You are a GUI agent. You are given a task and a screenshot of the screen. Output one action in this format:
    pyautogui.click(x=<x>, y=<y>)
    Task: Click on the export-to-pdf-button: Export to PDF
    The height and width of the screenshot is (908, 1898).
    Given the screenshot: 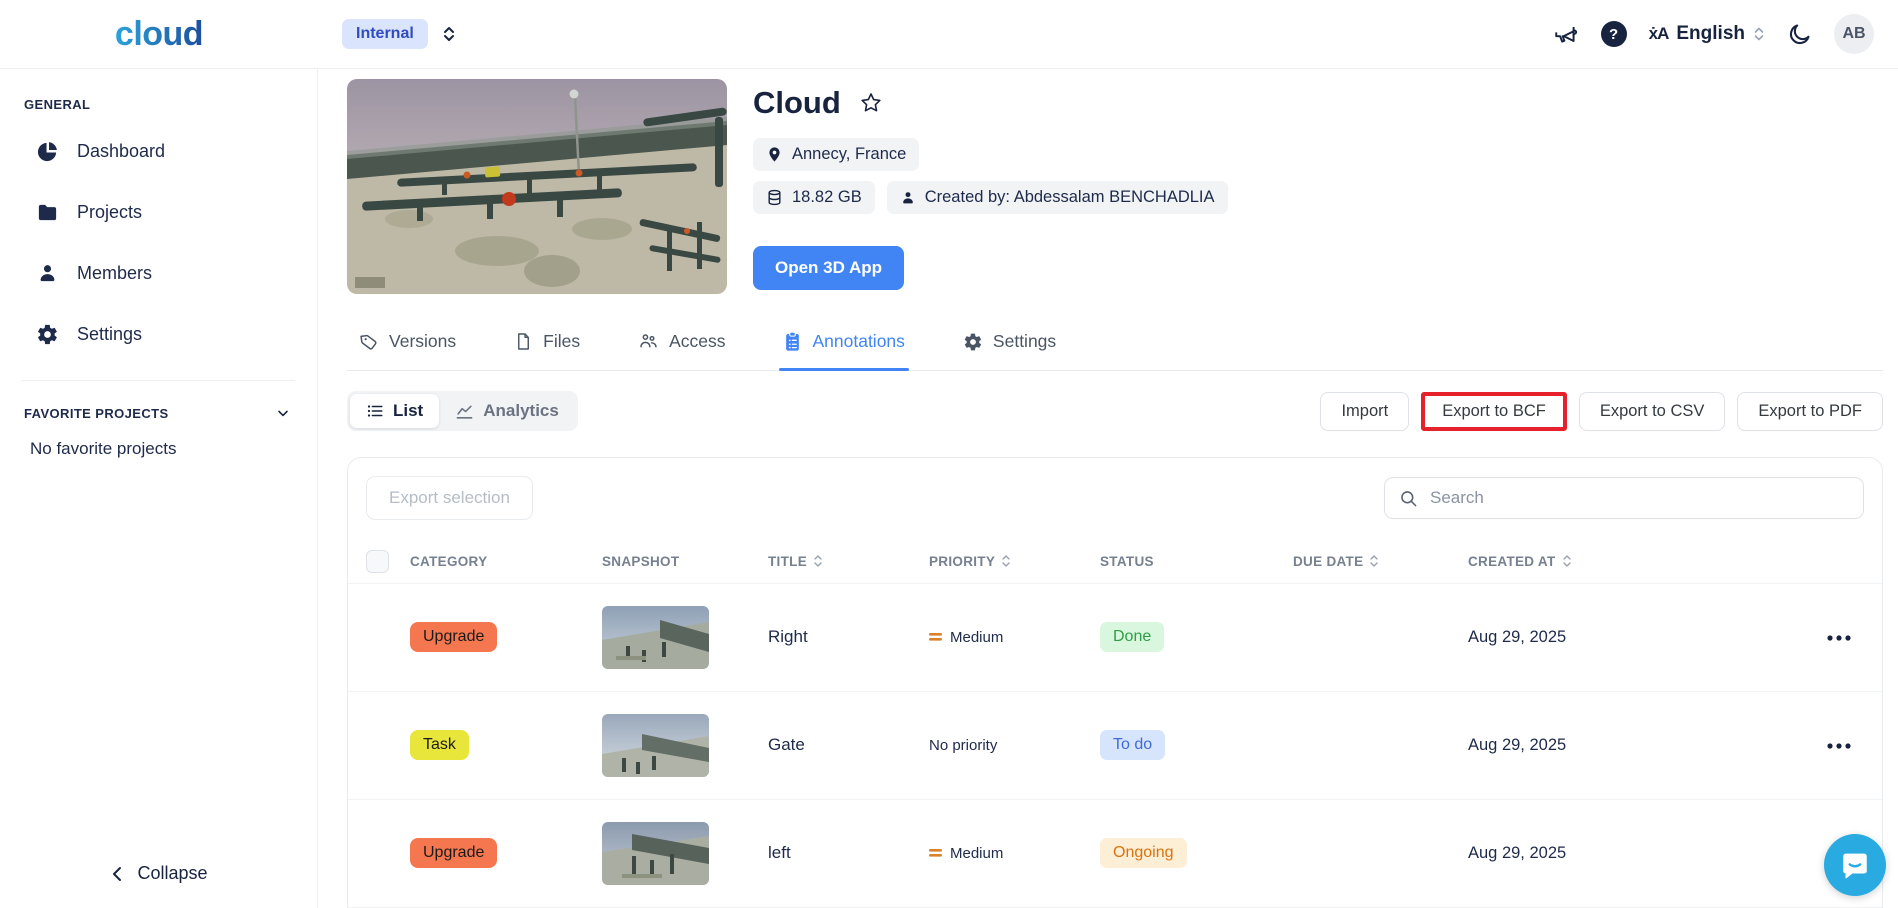 What is the action you would take?
    pyautogui.click(x=1810, y=411)
    